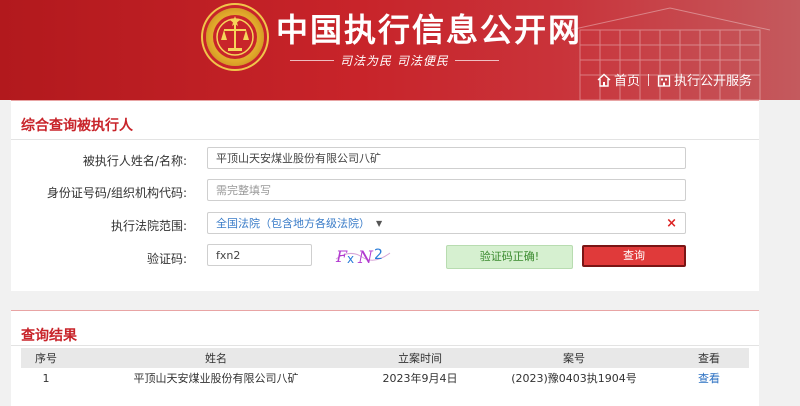 The width and height of the screenshot is (800, 406). I want to click on nav-divider, so click(648, 79).